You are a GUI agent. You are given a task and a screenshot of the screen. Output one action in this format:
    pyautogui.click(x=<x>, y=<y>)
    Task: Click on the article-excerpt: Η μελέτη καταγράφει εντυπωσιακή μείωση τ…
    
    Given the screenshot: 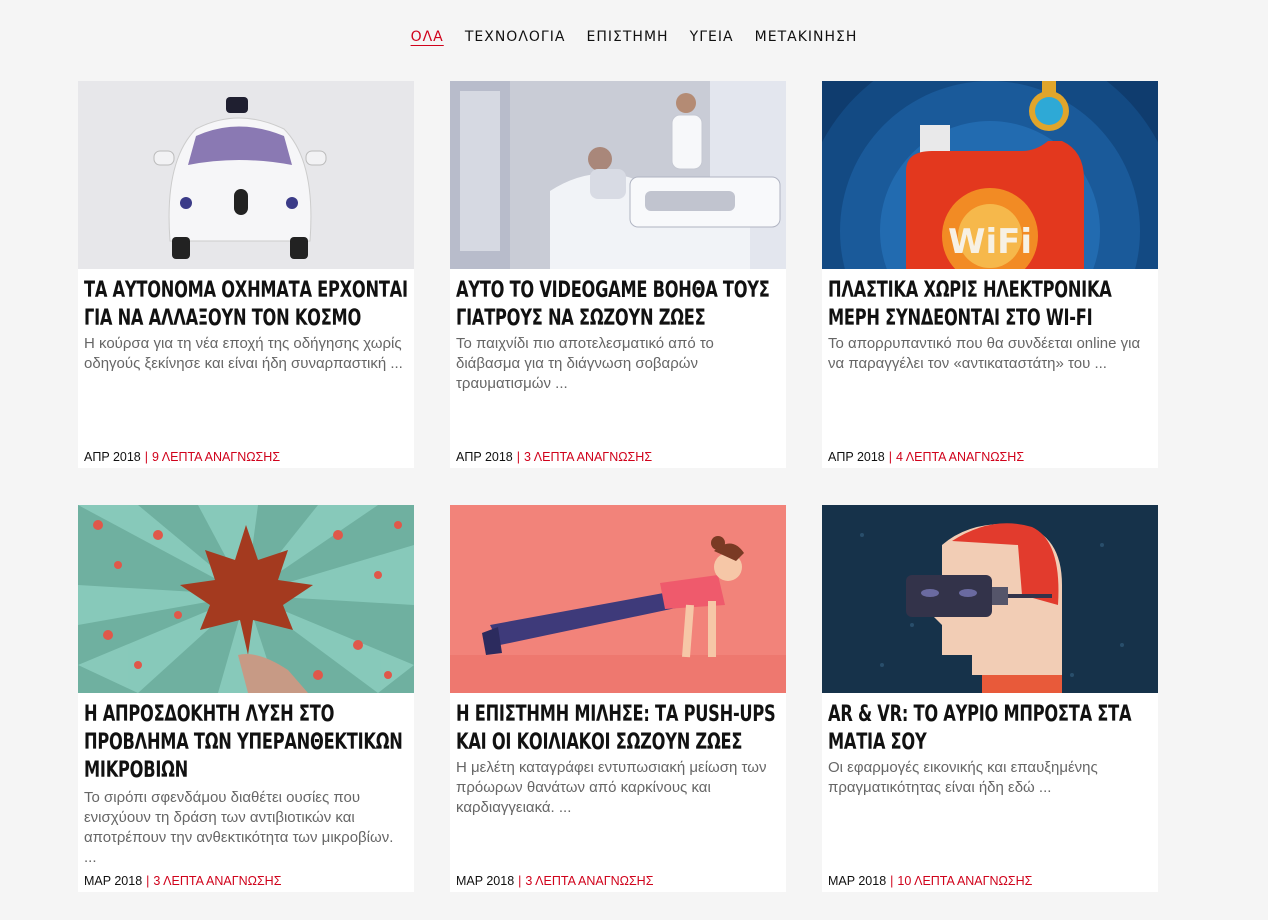 What is the action you would take?
    pyautogui.click(x=611, y=787)
    